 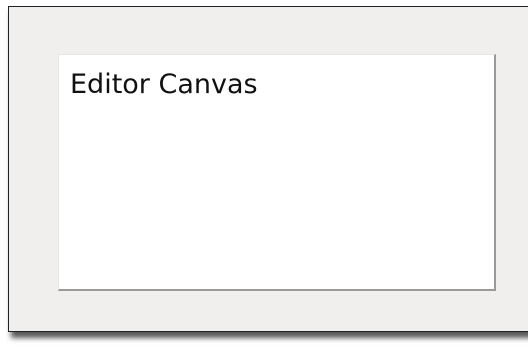 What do you see at coordinates (164, 84) in the screenshot?
I see `editor-canvas-text: Editor Canvas` at bounding box center [164, 84].